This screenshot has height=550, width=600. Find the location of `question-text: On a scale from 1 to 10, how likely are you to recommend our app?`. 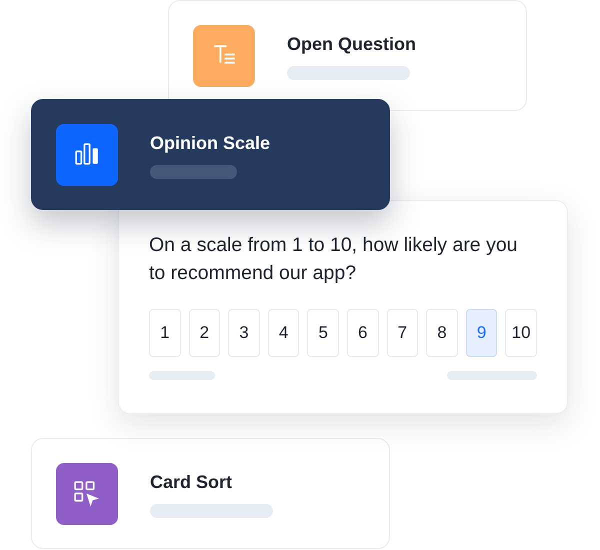

question-text: On a scale from 1 to 10, how likely are you to recommend our app? is located at coordinates (334, 259).